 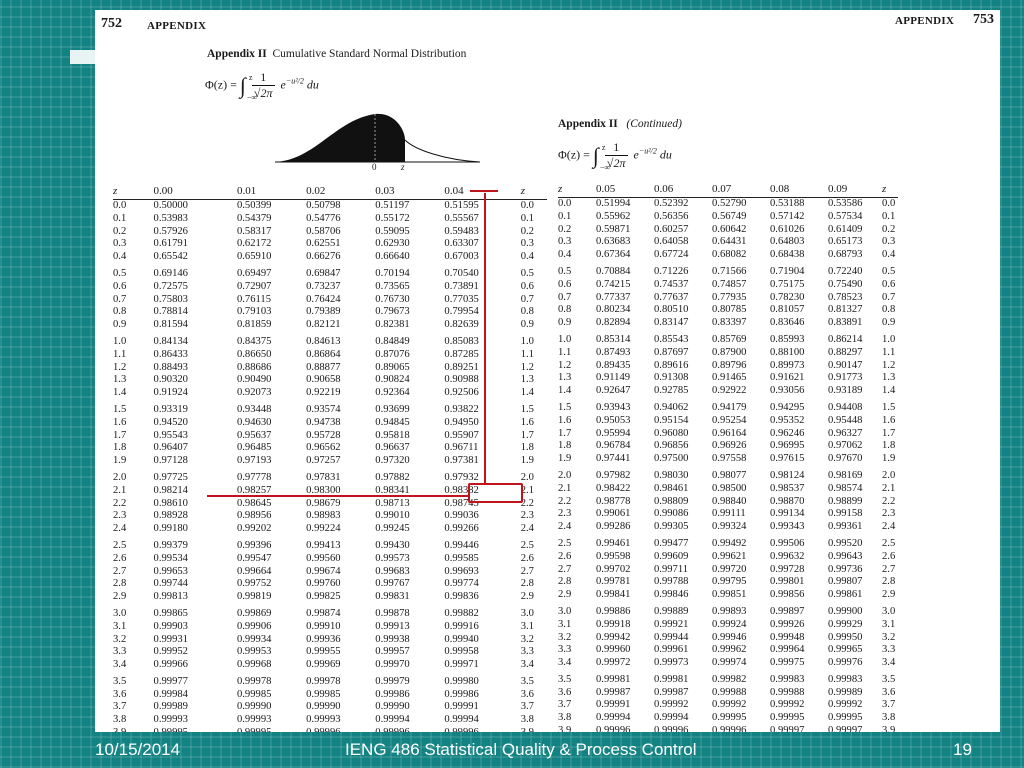 I want to click on table-cell: 0.99961, so click(x=671, y=650).